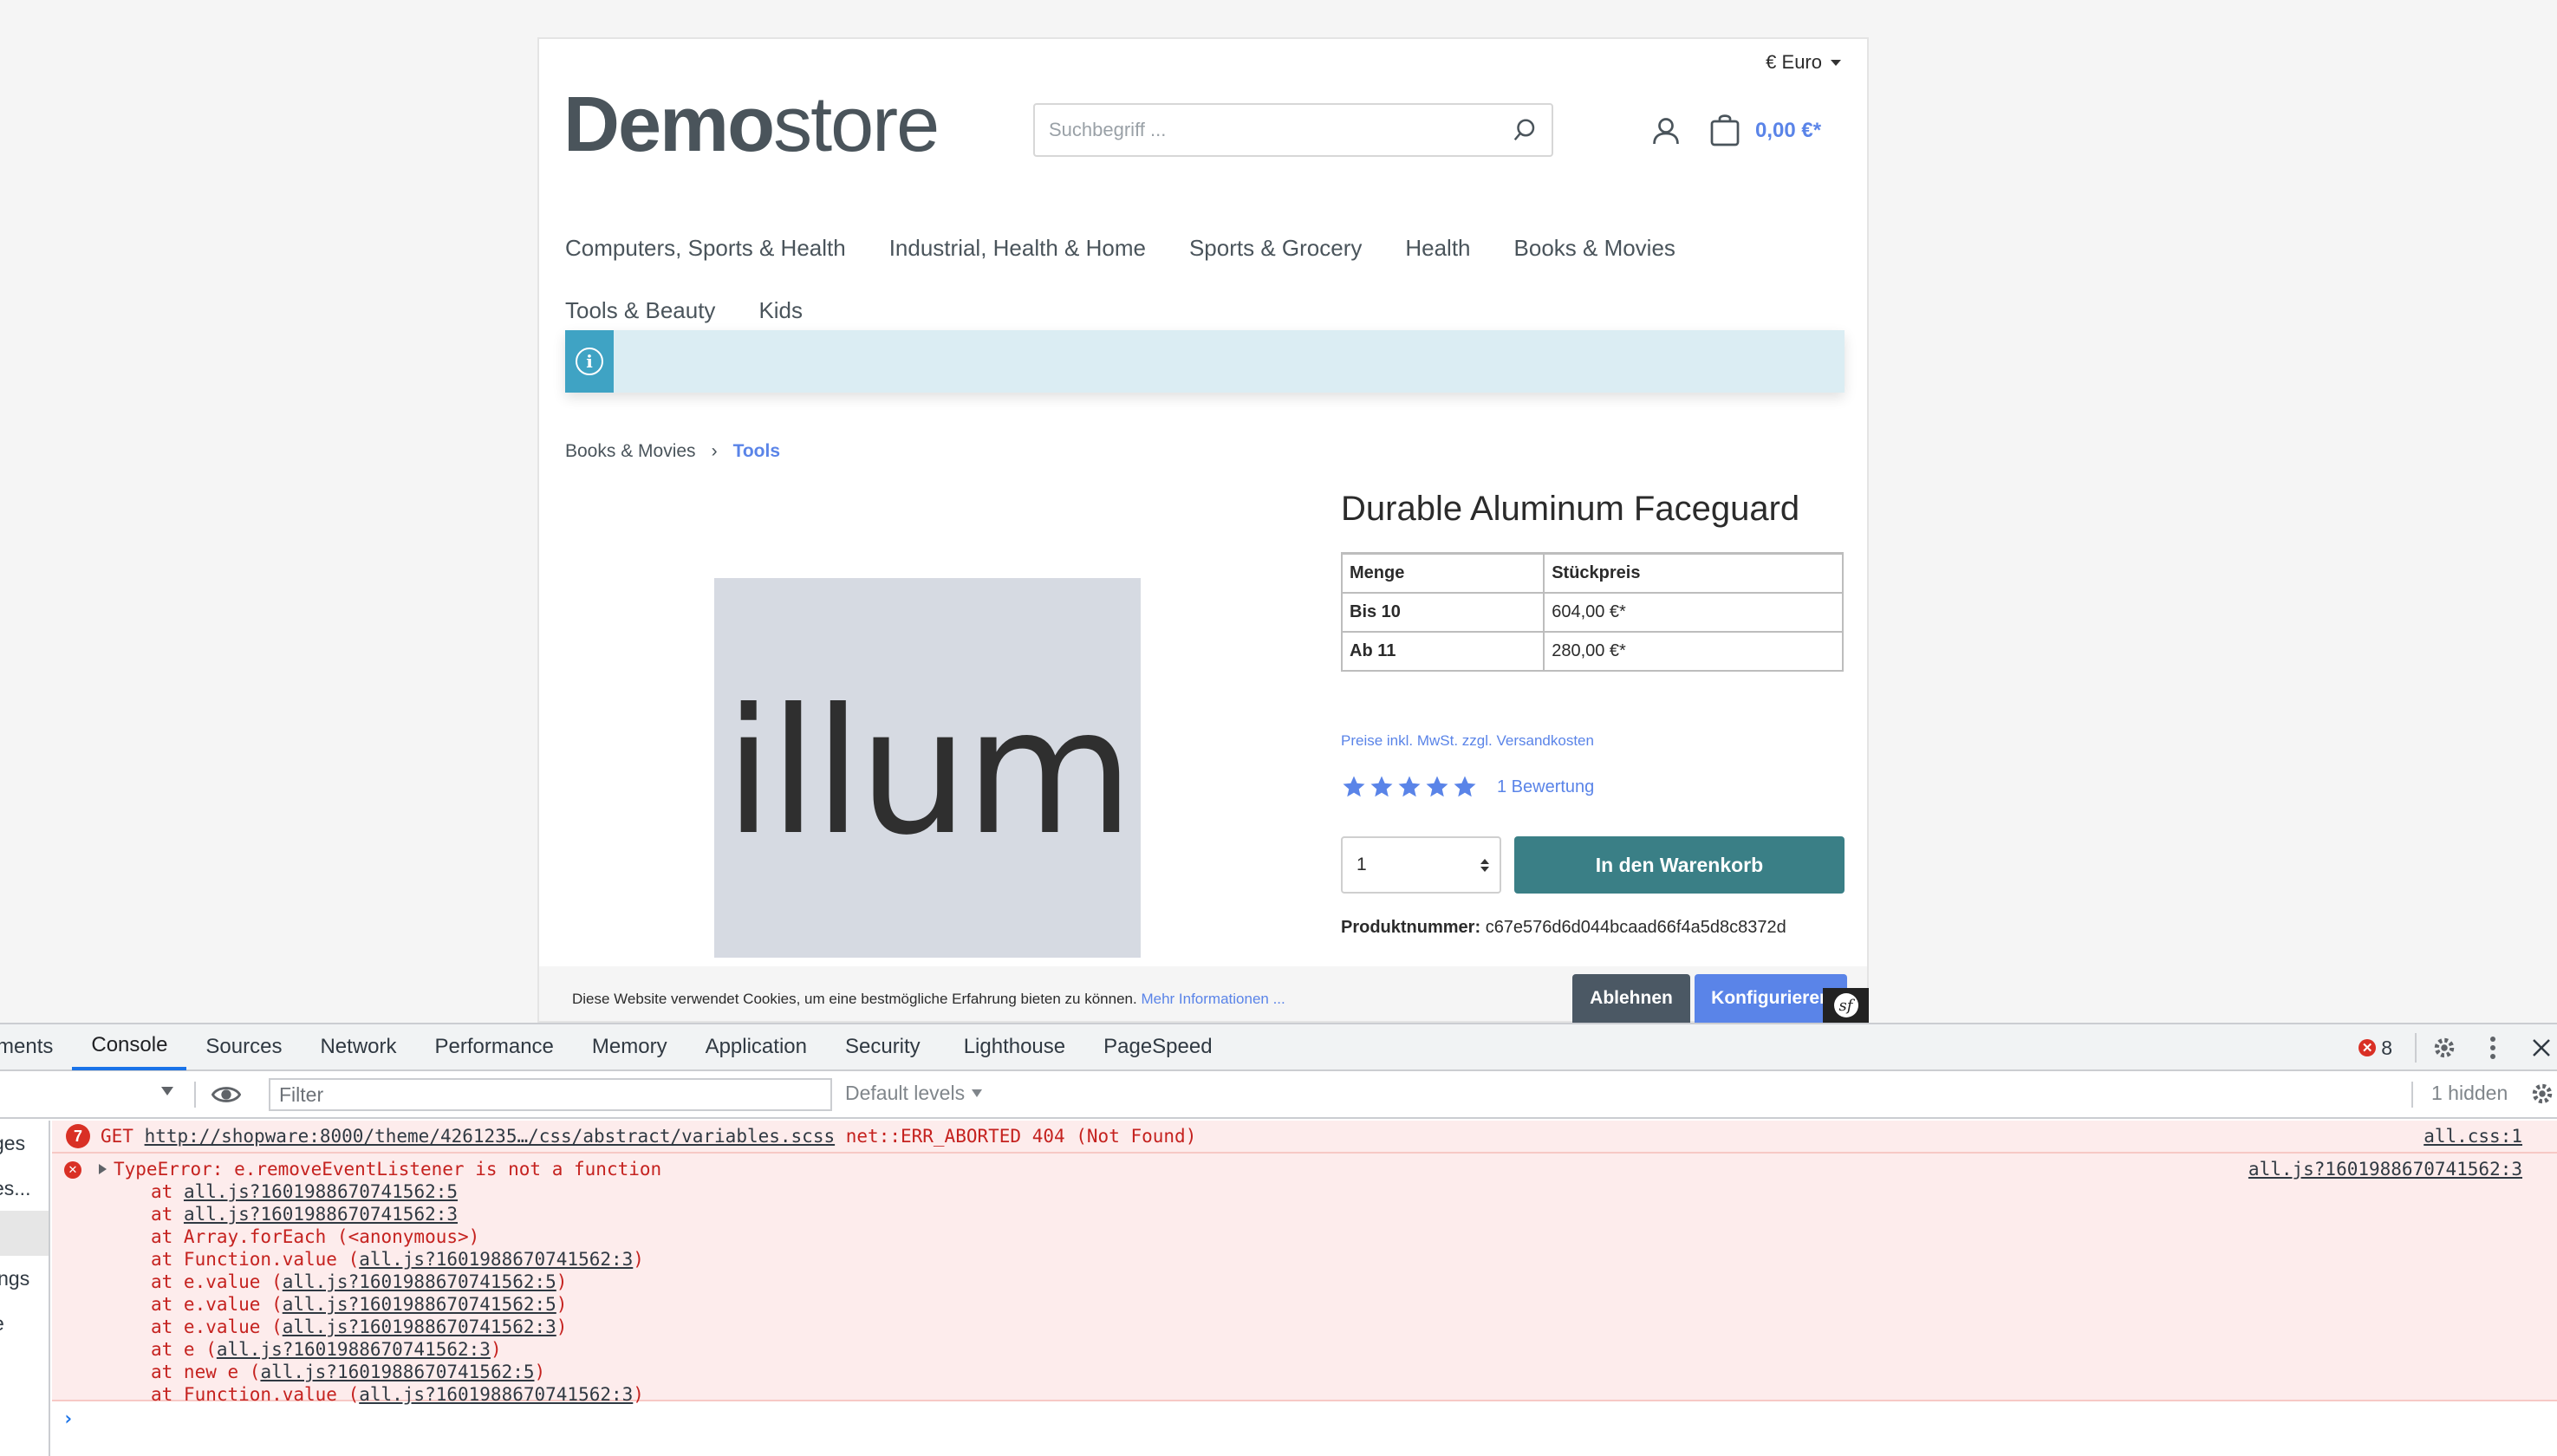  I want to click on log-levels-dropdown: Default levels, so click(914, 1093).